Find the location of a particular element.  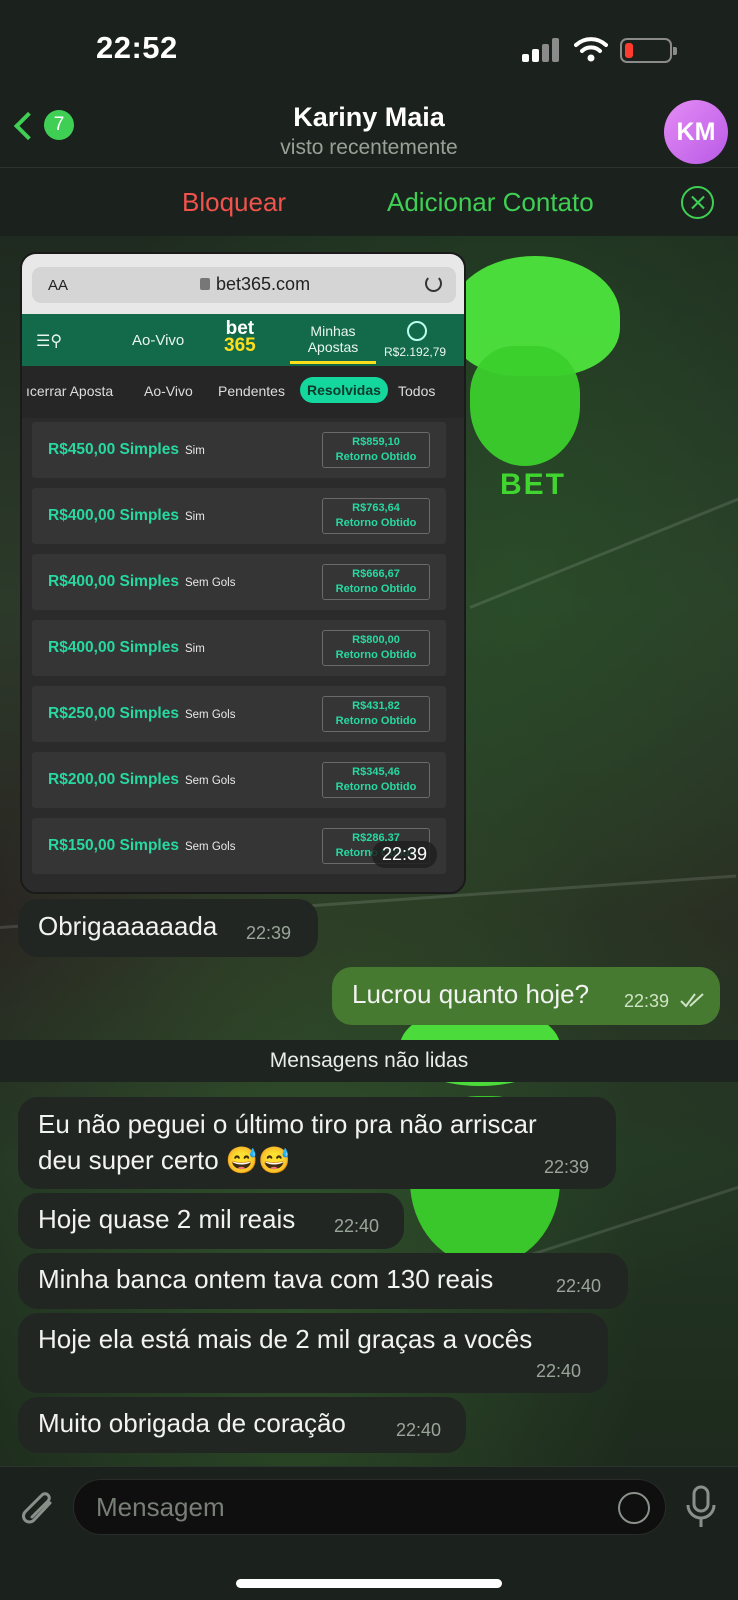

field-line is located at coordinates (603, 547).